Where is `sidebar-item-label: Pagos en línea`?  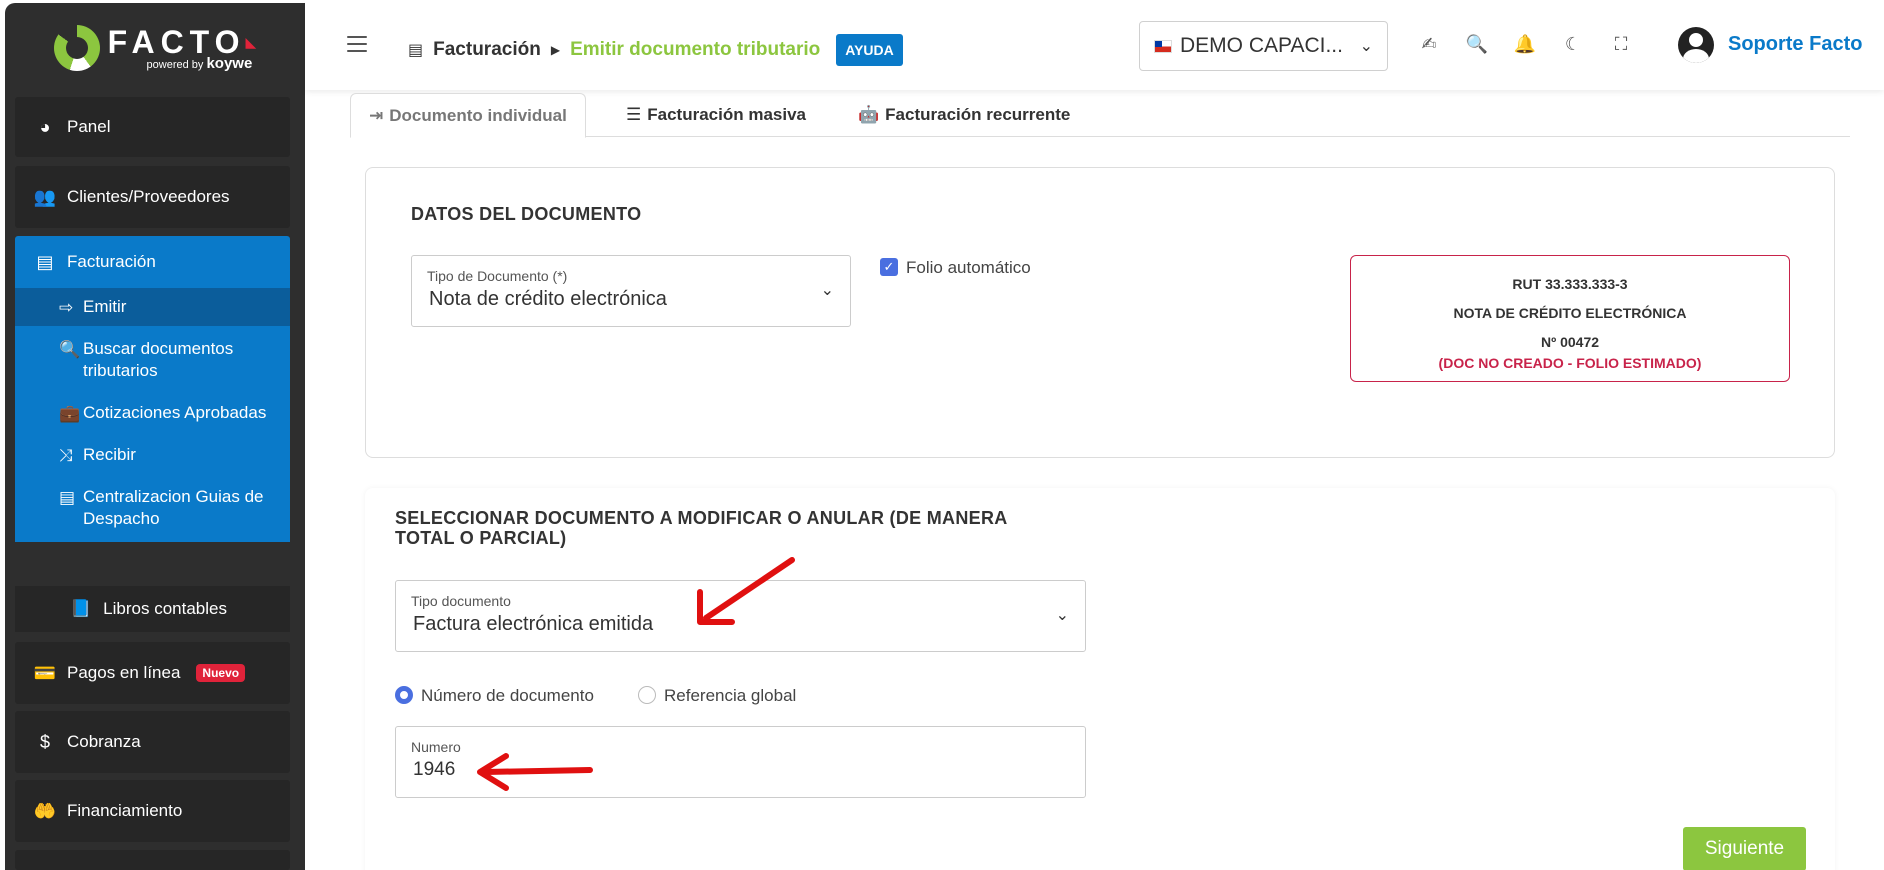
sidebar-item-label: Pagos en línea is located at coordinates (124, 672).